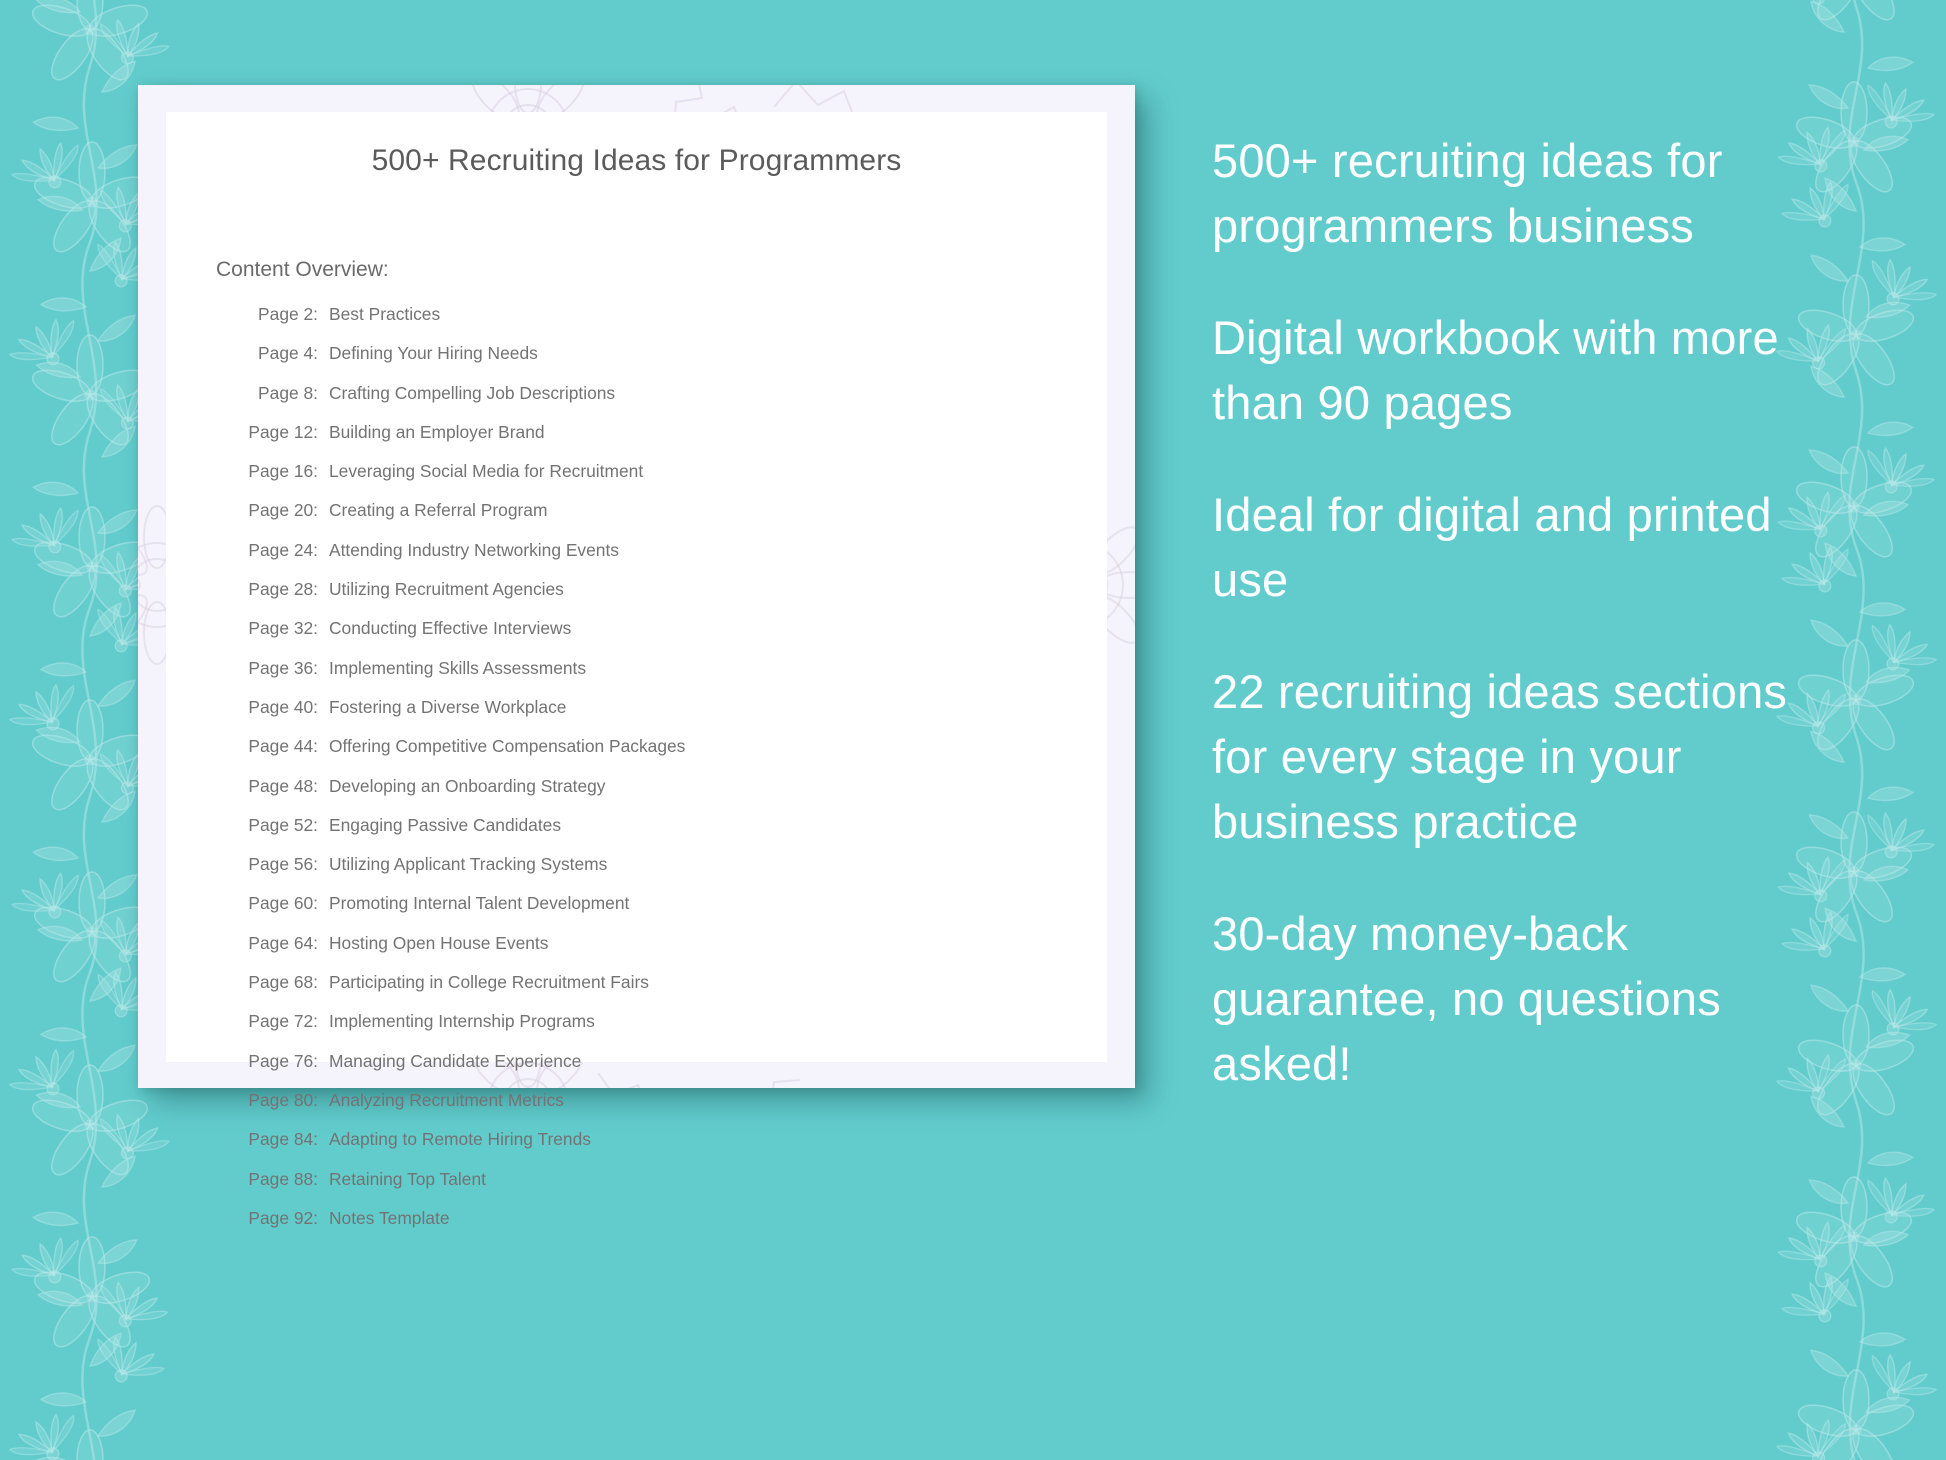 This screenshot has height=1460, width=1946. What do you see at coordinates (302, 269) in the screenshot?
I see `content-overview-label: Content Overview:` at bounding box center [302, 269].